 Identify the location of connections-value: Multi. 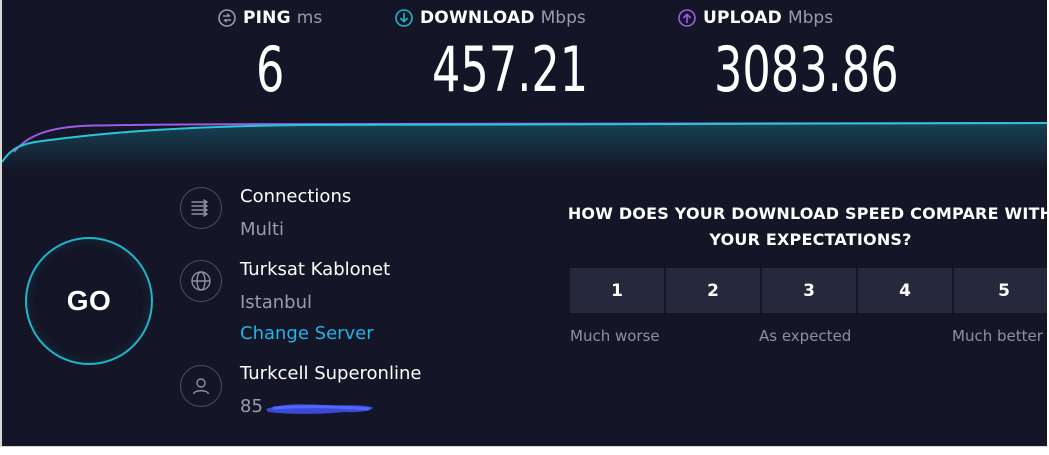
(262, 229).